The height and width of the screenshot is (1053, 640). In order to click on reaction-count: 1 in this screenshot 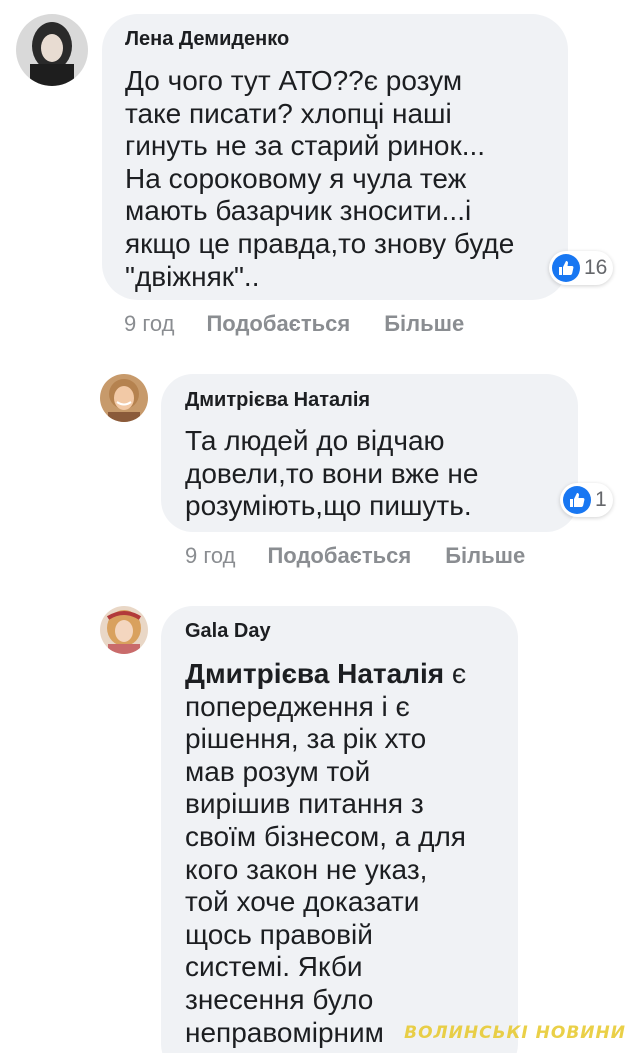, I will do `click(601, 499)`.